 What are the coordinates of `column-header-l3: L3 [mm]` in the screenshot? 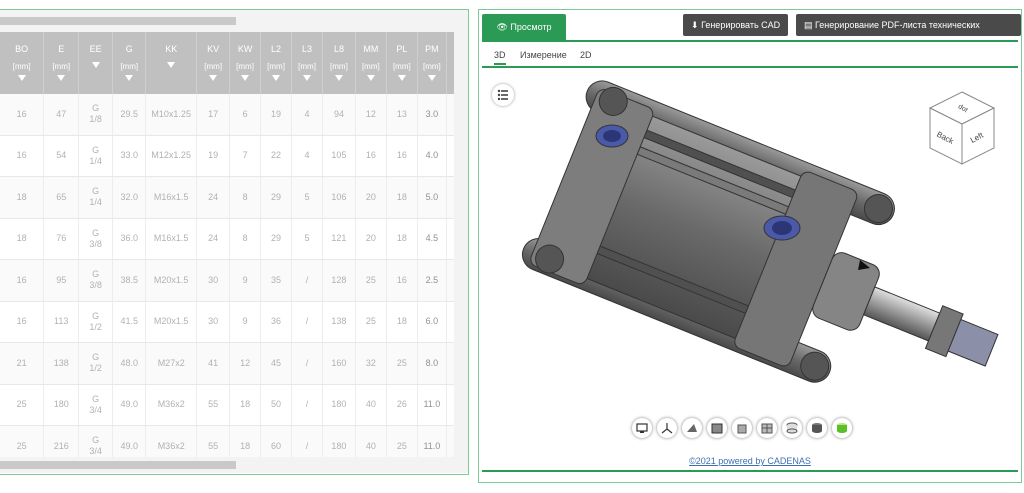 It's located at (307, 63).